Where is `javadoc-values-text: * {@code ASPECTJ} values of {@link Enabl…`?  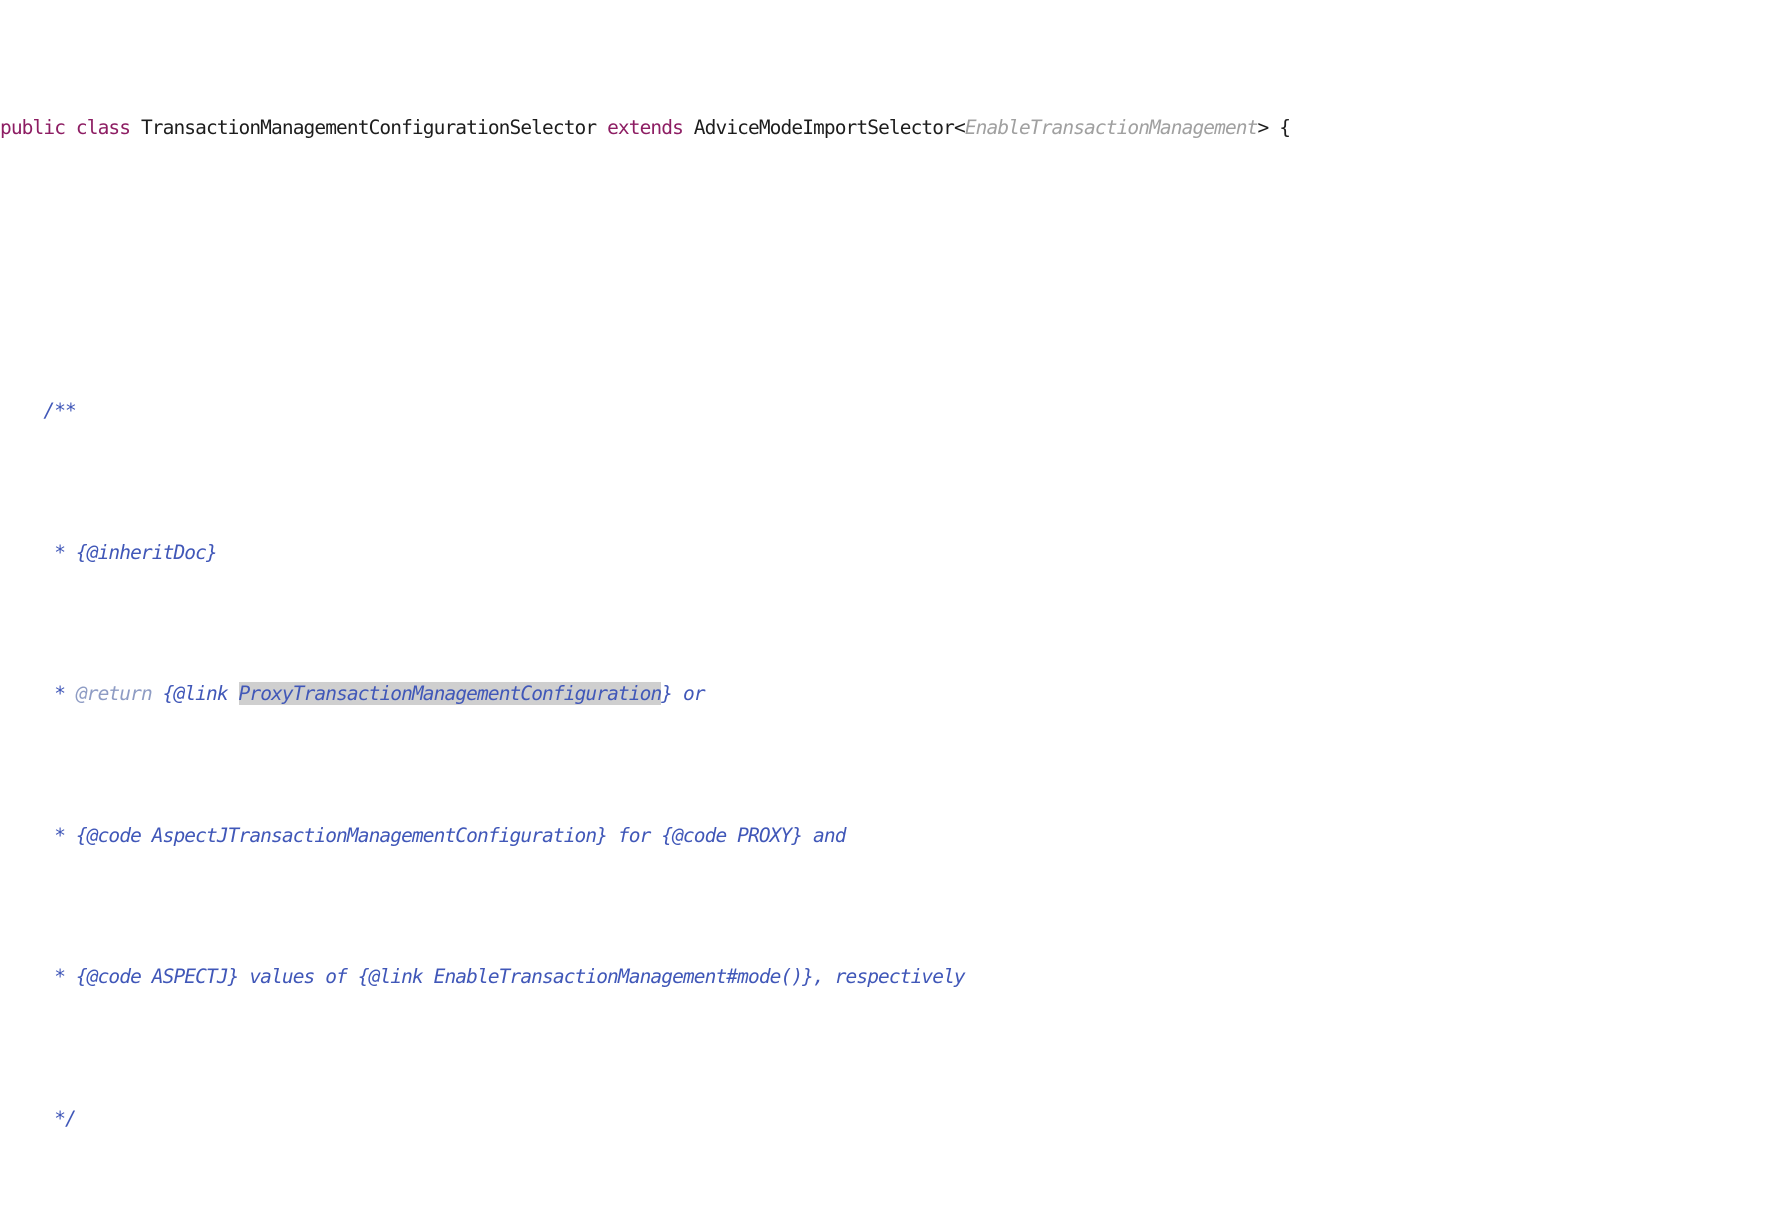 javadoc-values-text: * {@code ASPECTJ} values of {@link Enabl… is located at coordinates (504, 977).